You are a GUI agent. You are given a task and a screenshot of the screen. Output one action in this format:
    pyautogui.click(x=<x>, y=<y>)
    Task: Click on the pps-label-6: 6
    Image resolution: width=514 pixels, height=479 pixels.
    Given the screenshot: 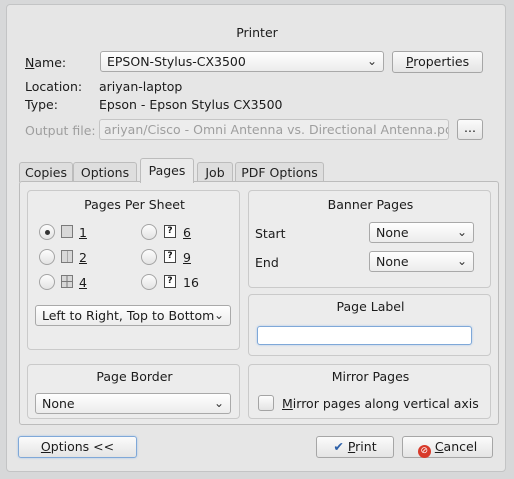 What is the action you would take?
    pyautogui.click(x=187, y=232)
    